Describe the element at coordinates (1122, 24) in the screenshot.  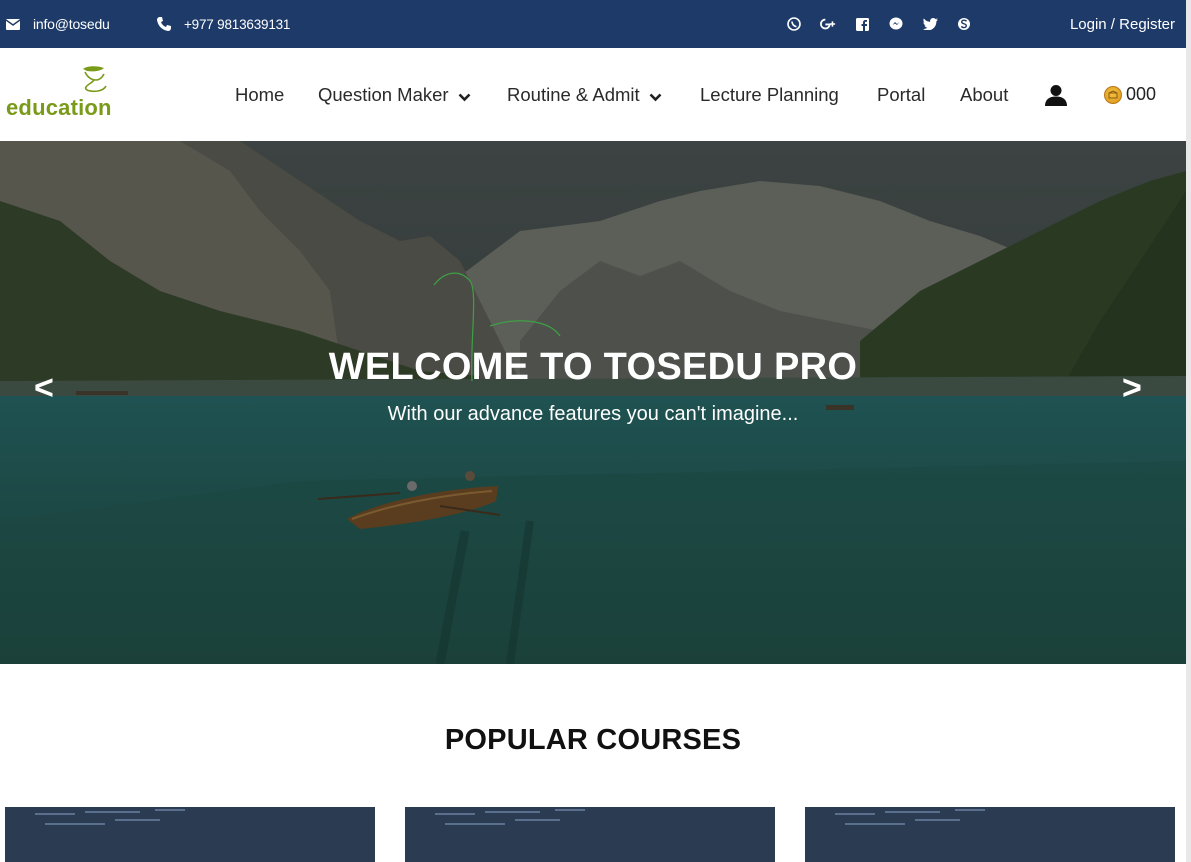
I see `login-register-link: Login / Register` at that location.